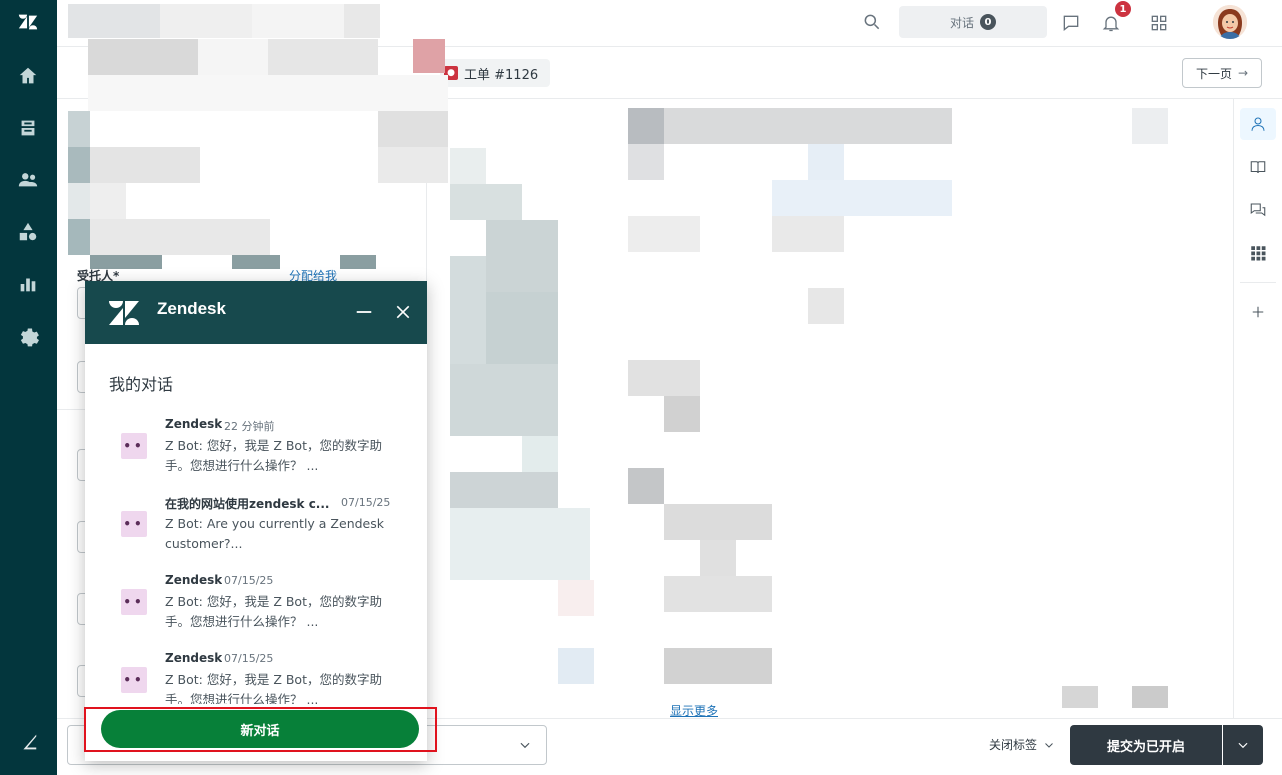 This screenshot has height=775, width=1282. Describe the element at coordinates (191, 308) in the screenshot. I see `widget-title: Zendesk` at that location.